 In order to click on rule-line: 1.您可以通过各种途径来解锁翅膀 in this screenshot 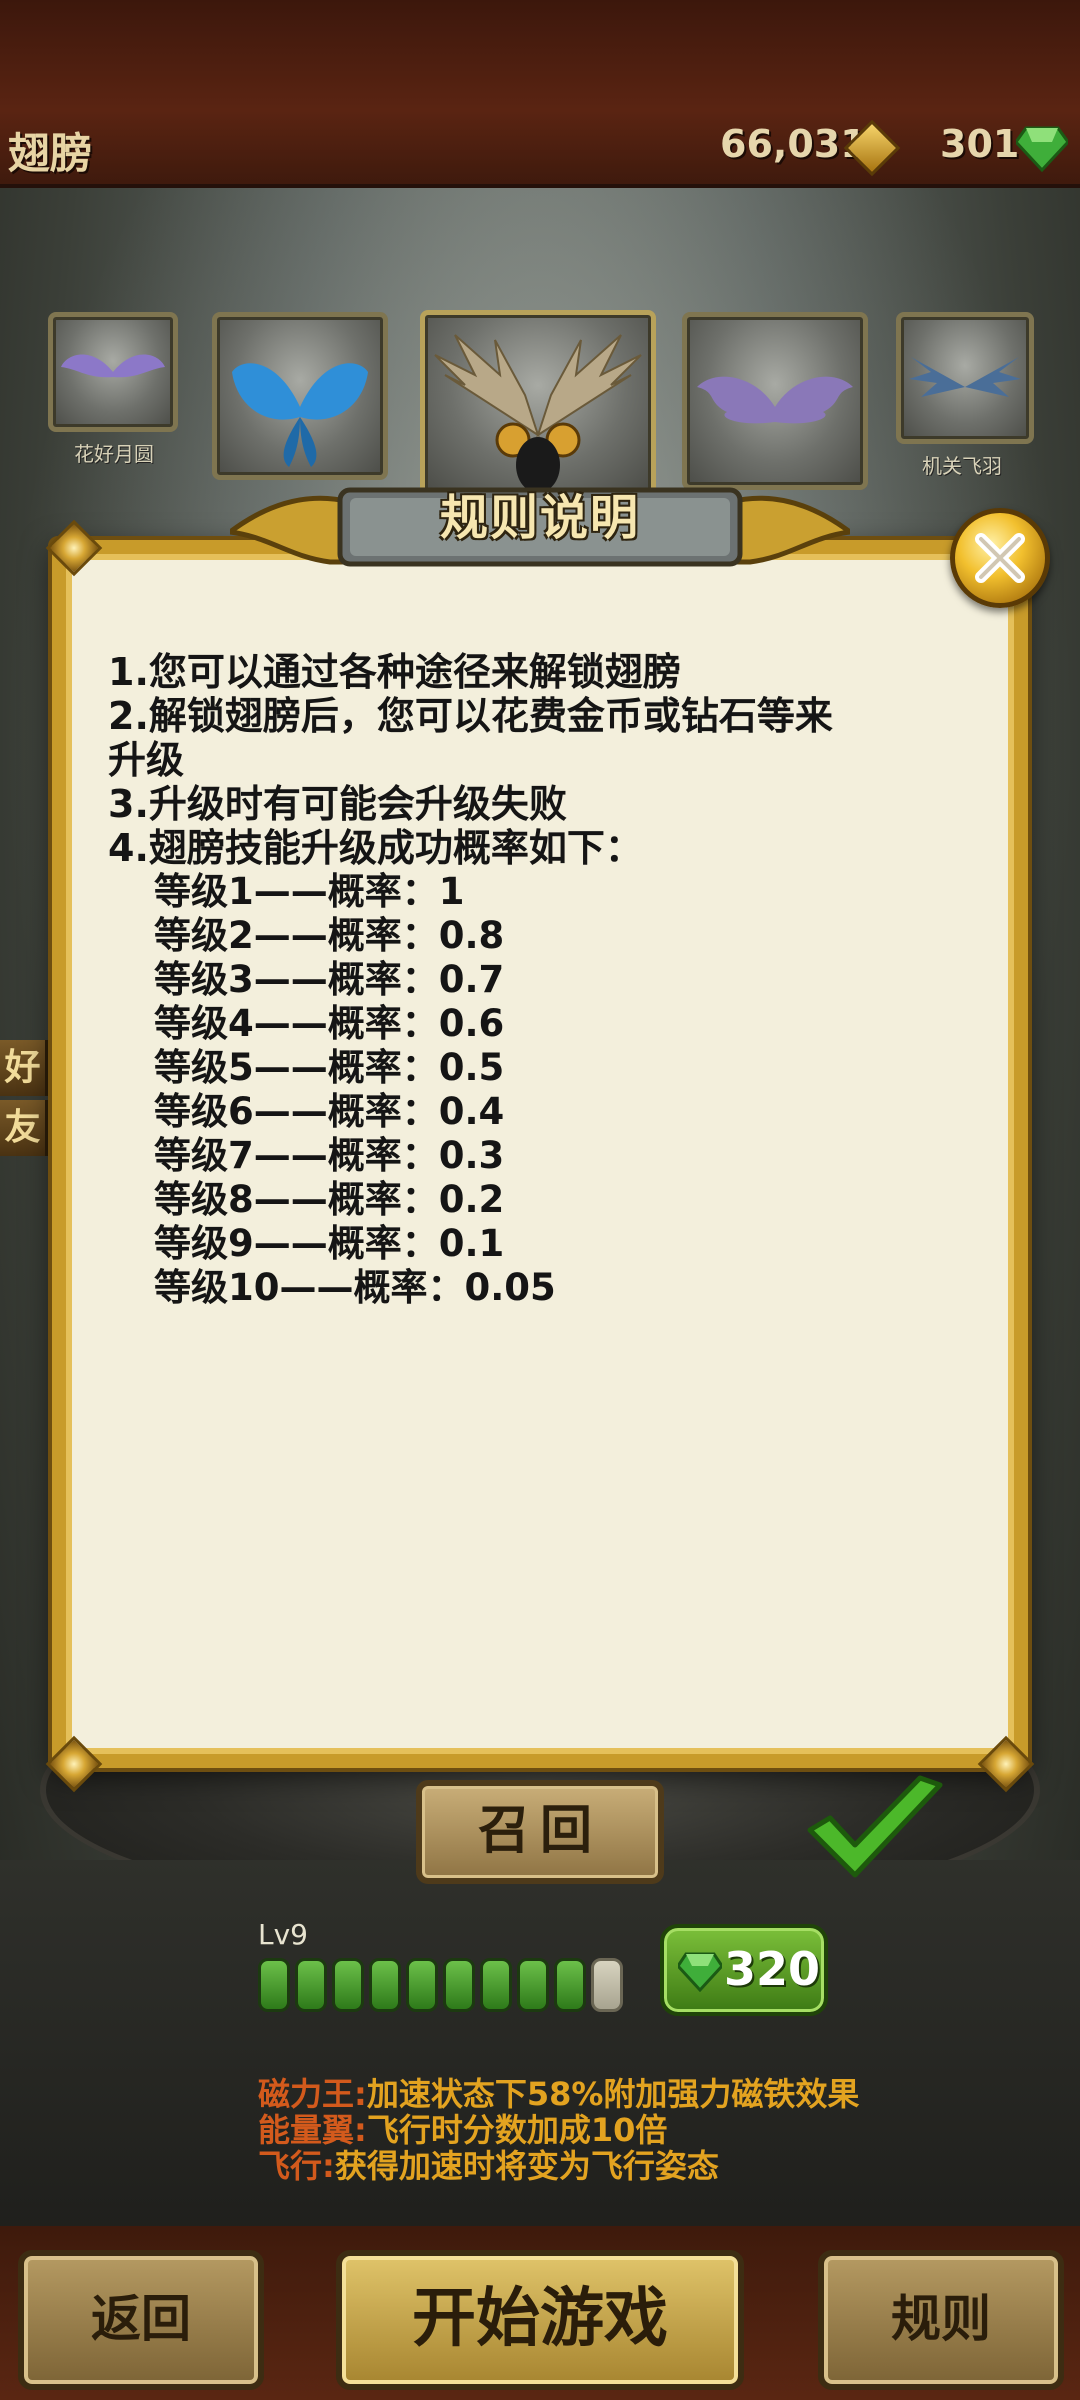, I will do `click(394, 672)`.